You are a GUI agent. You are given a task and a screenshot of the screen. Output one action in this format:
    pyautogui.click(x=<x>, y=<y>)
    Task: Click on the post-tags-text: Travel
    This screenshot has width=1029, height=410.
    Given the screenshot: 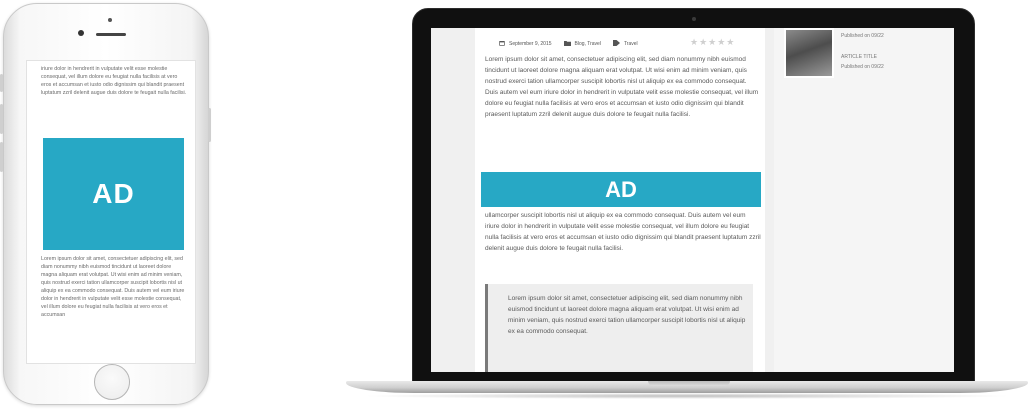 What is the action you would take?
    pyautogui.click(x=631, y=44)
    